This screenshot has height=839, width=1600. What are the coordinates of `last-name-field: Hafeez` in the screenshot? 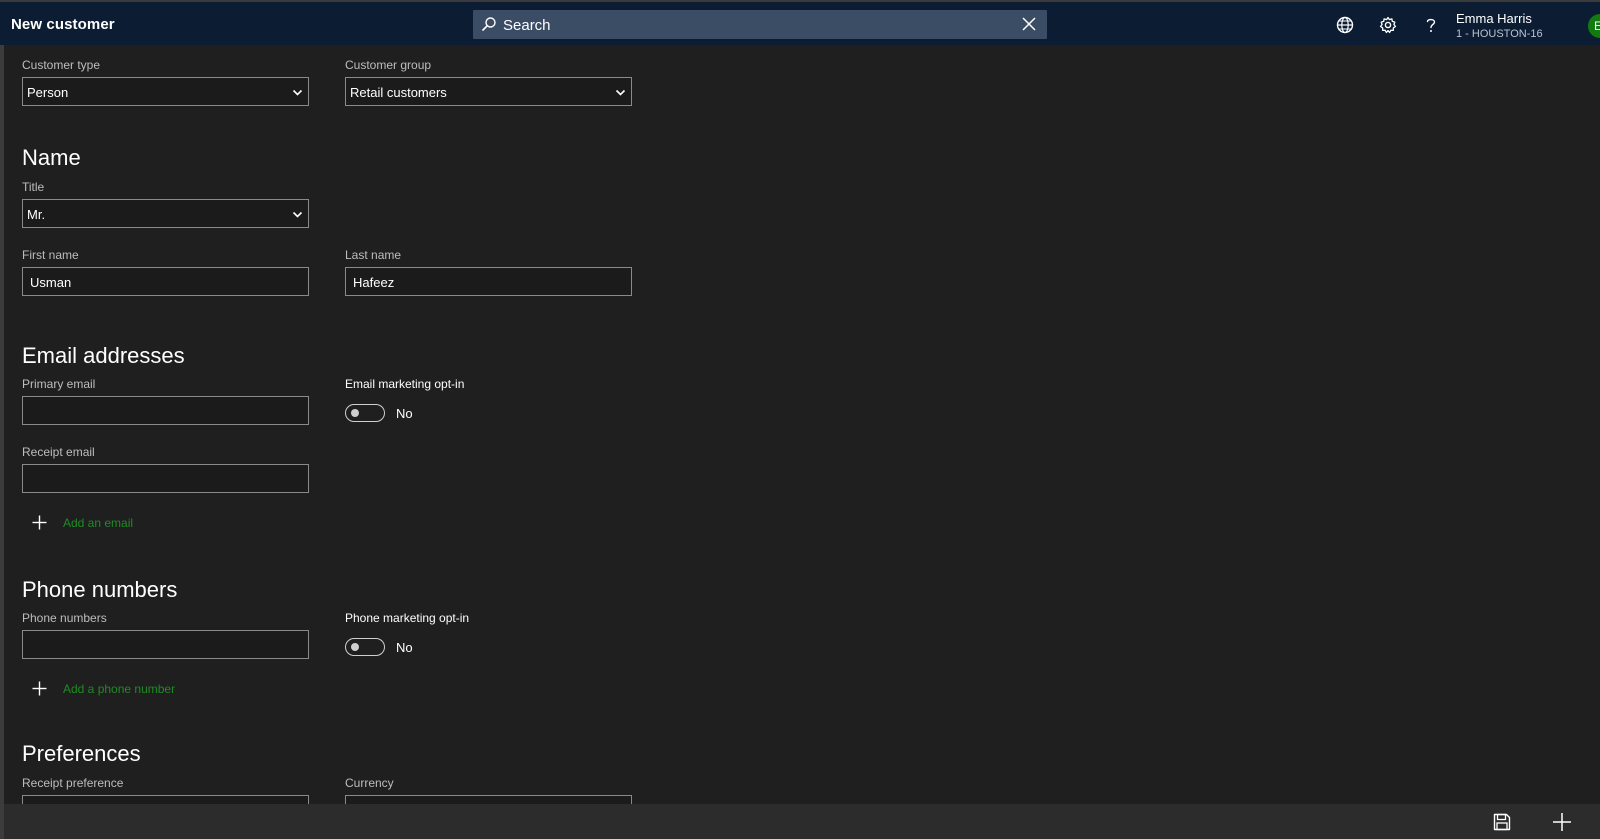 It's located at (488, 281).